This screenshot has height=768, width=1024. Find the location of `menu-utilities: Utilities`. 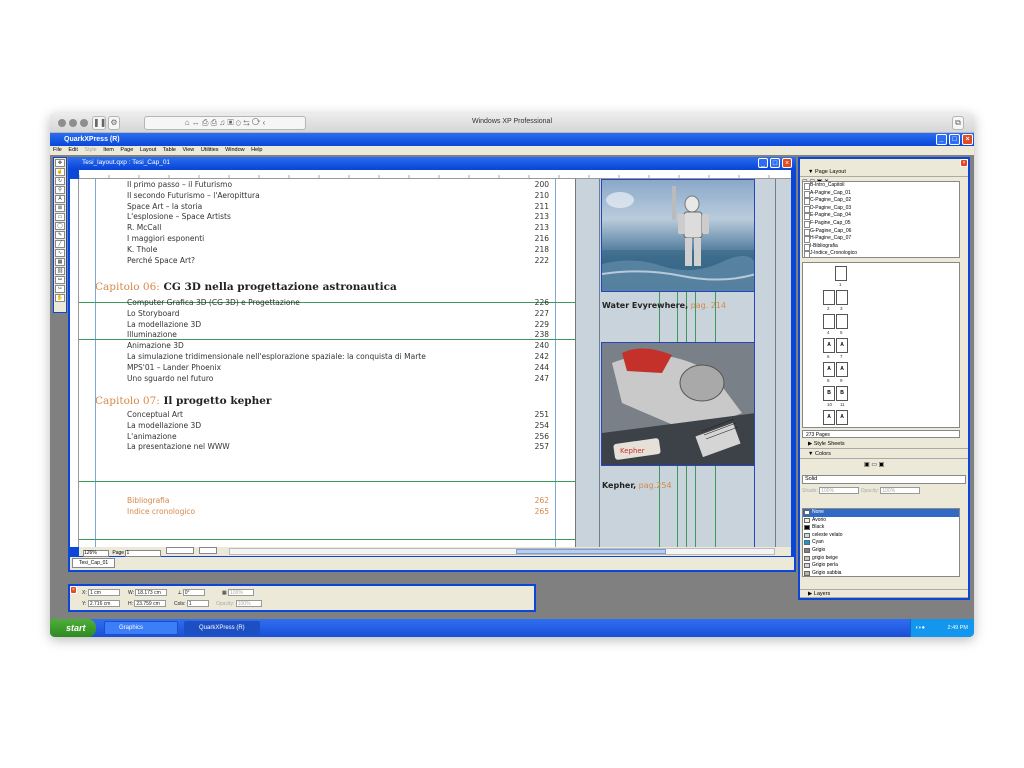

menu-utilities: Utilities is located at coordinates (210, 150).